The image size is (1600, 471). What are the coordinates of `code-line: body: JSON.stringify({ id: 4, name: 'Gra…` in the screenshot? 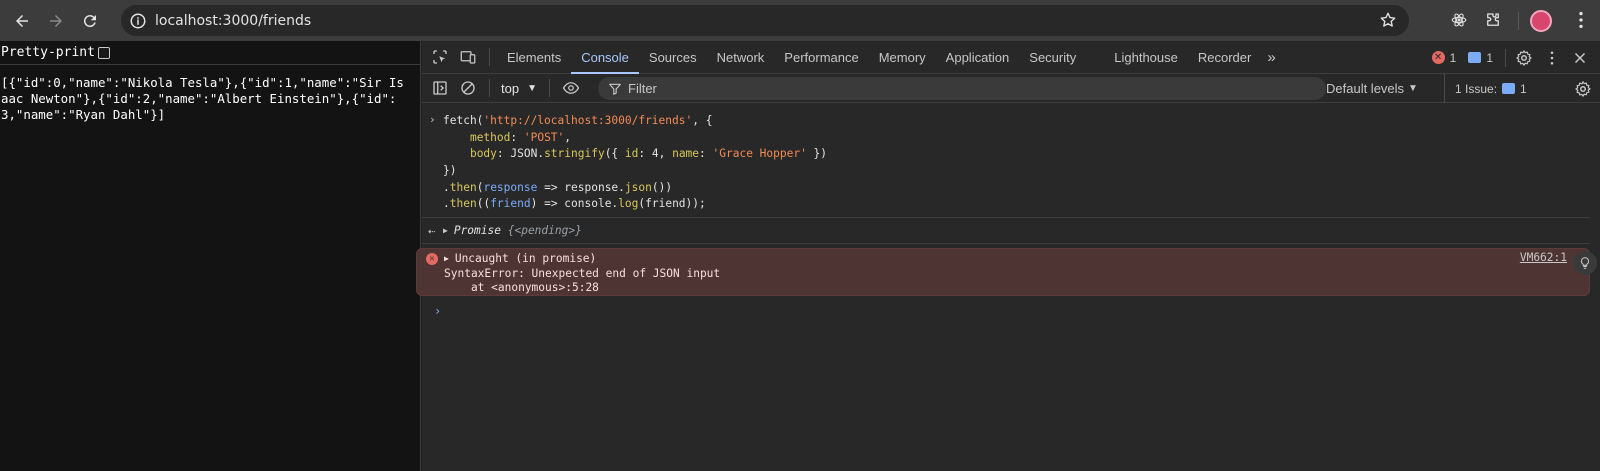 It's located at (648, 154).